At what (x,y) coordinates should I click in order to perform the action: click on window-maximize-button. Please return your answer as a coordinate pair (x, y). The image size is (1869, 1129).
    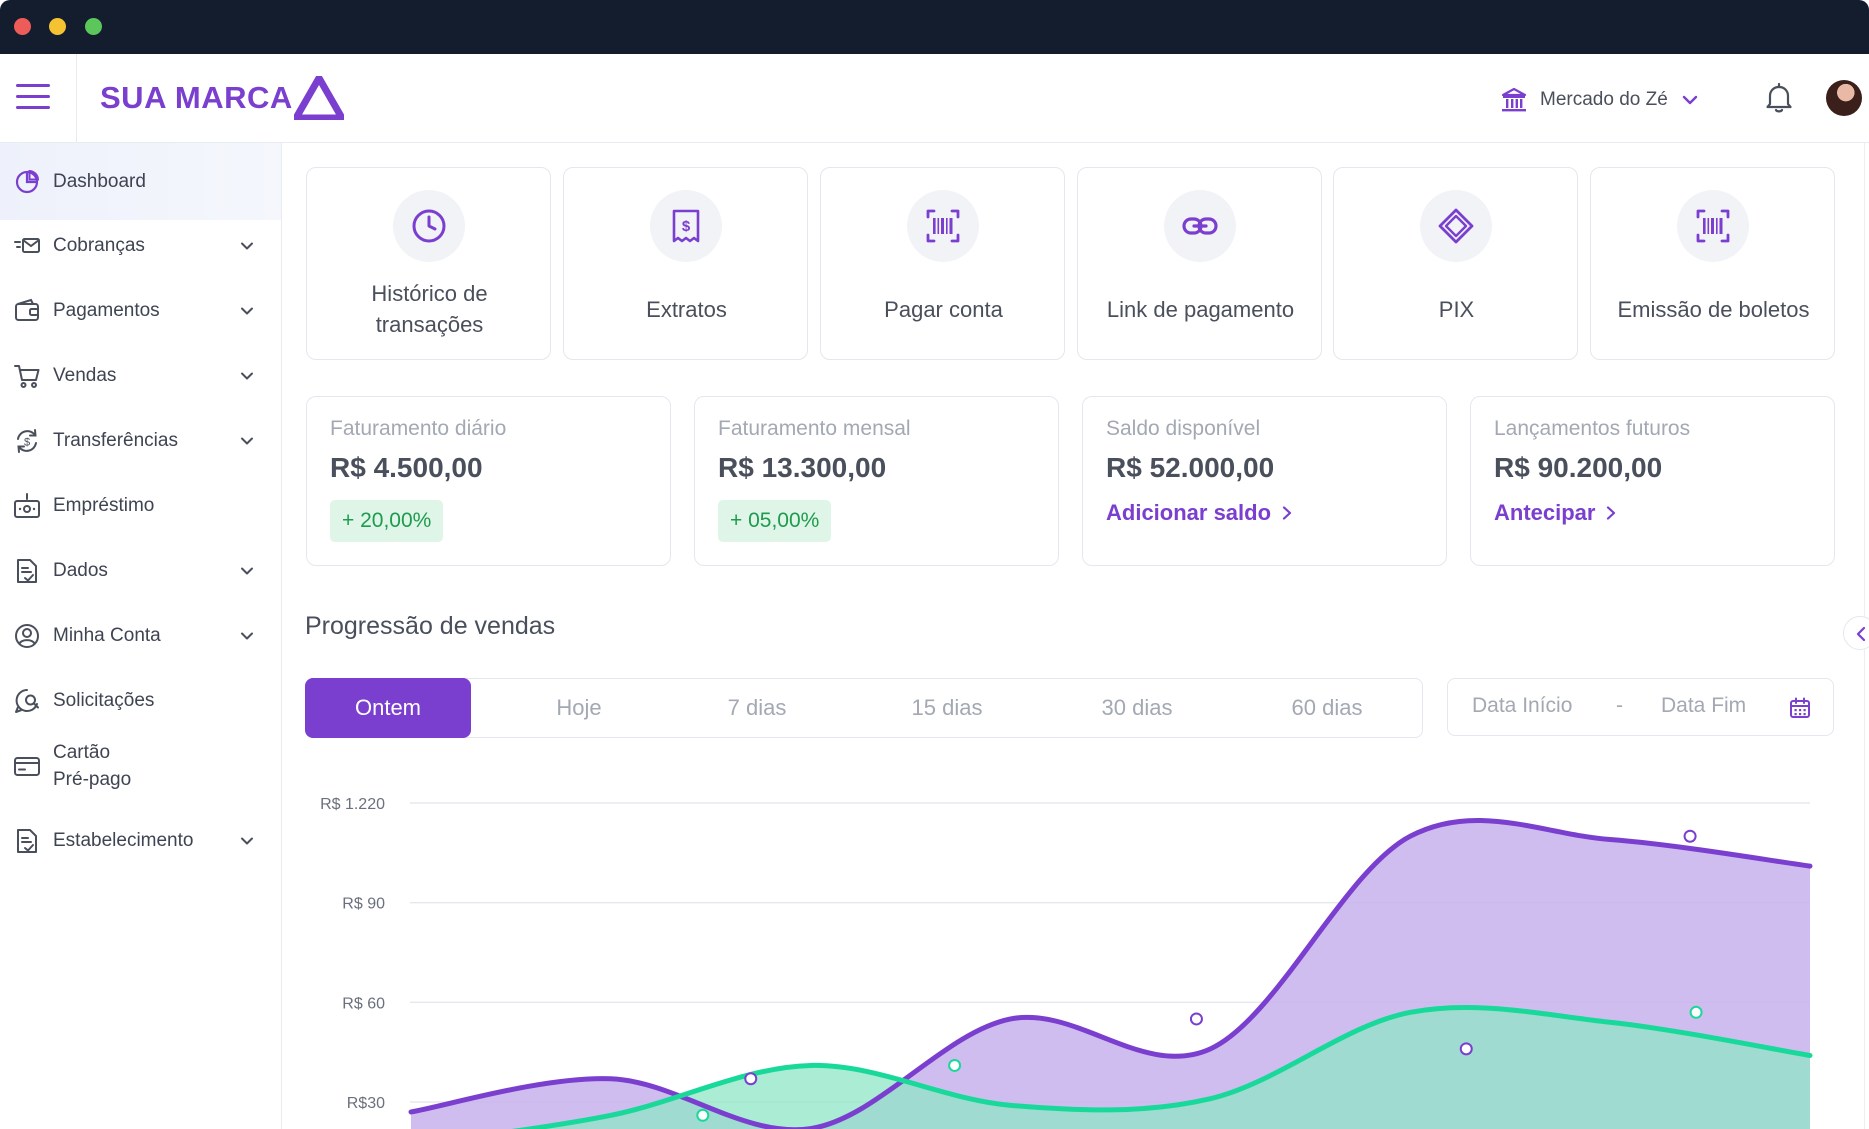
    Looking at the image, I should click on (93, 26).